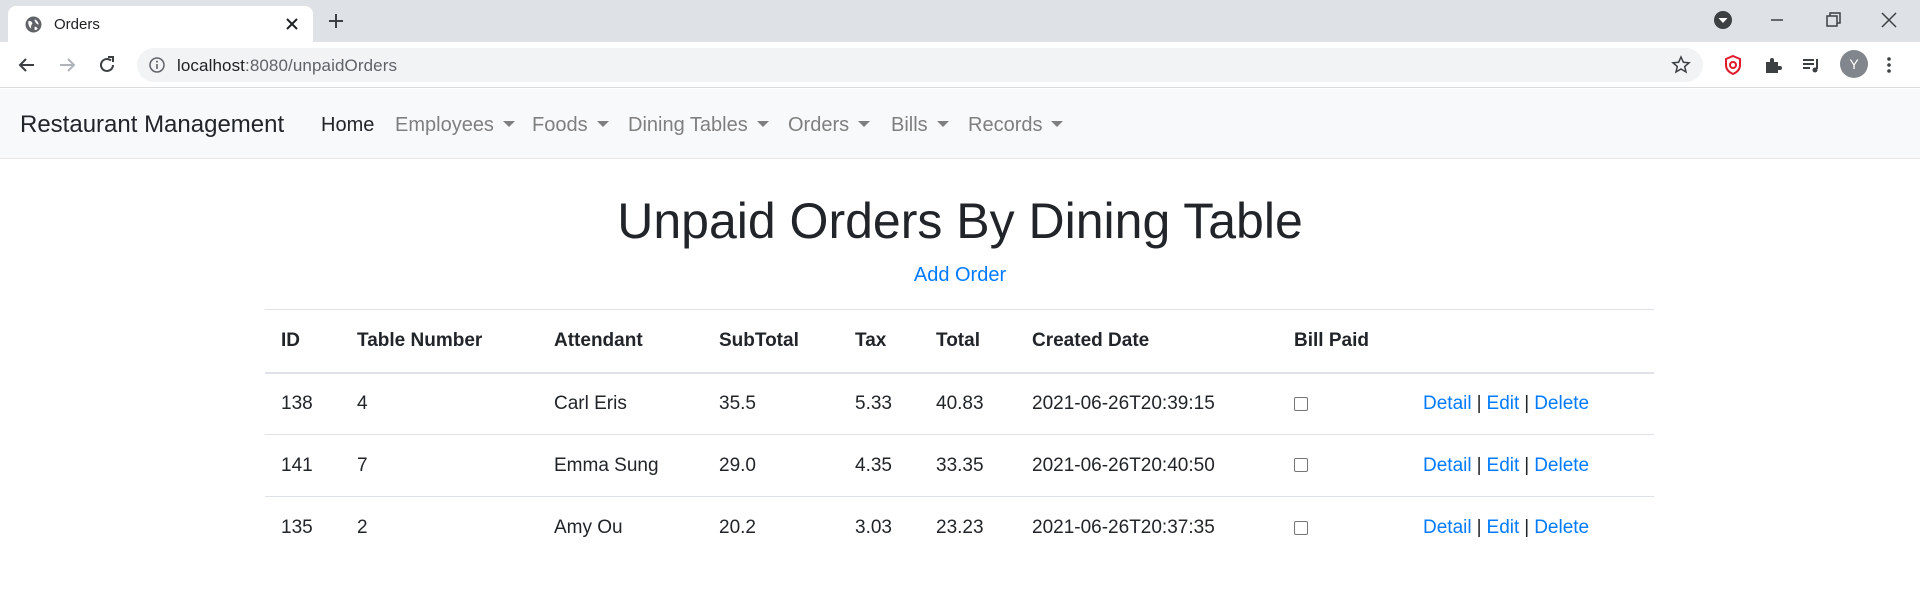  What do you see at coordinates (960, 221) in the screenshot?
I see `page-title: Unpaid Orders By Dining Table` at bounding box center [960, 221].